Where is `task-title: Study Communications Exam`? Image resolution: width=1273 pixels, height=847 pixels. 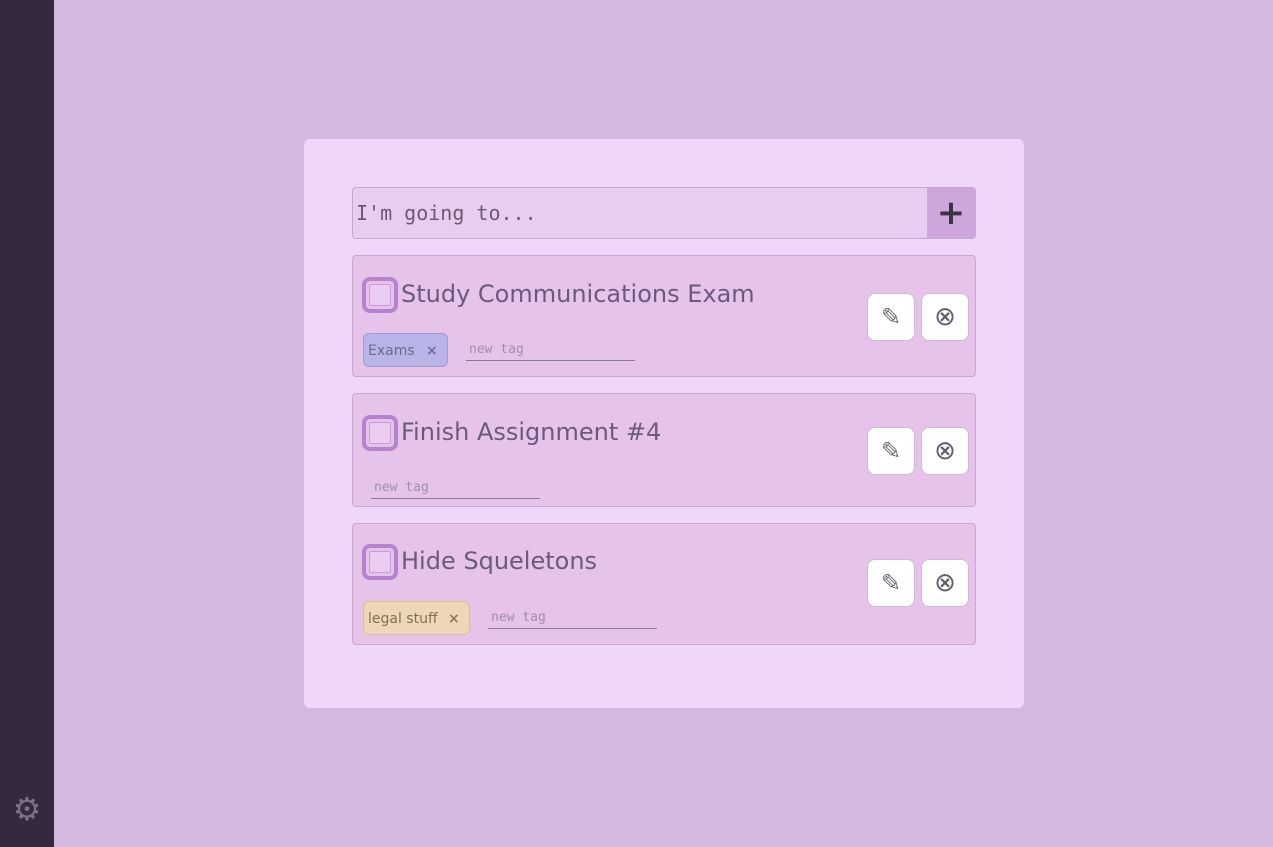 task-title: Study Communications Exam is located at coordinates (578, 294).